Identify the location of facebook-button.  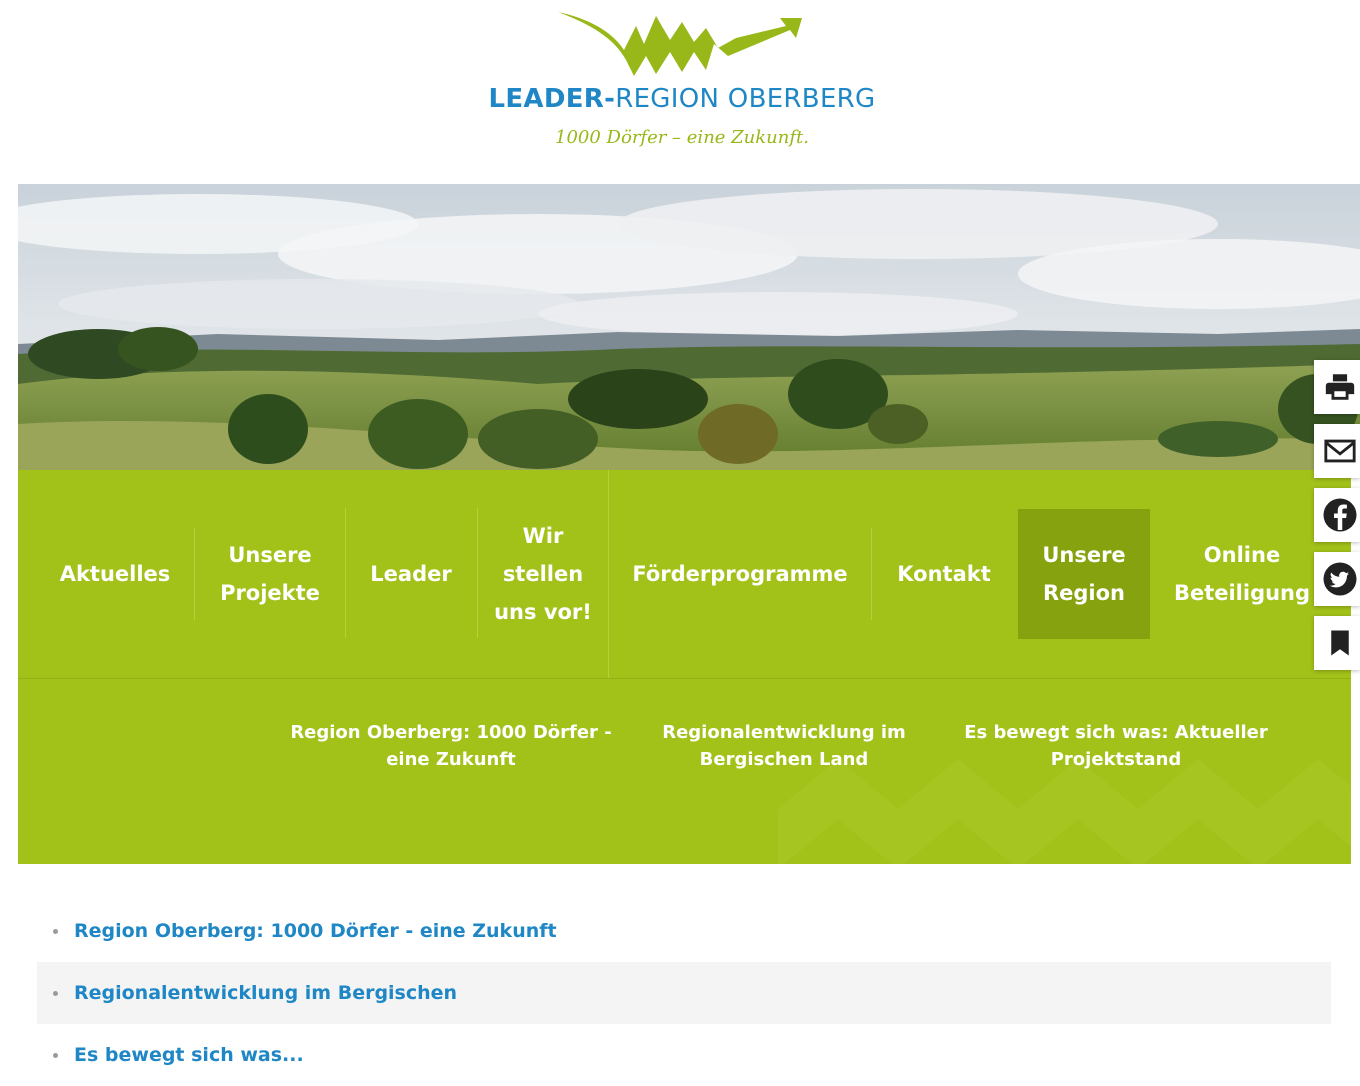
(1337, 515).